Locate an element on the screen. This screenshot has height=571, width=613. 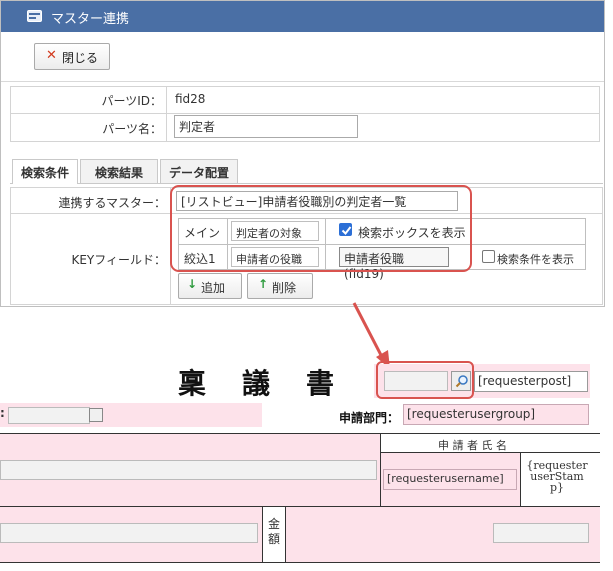
dialog-titlebar: マスター連携 is located at coordinates (302, 16).